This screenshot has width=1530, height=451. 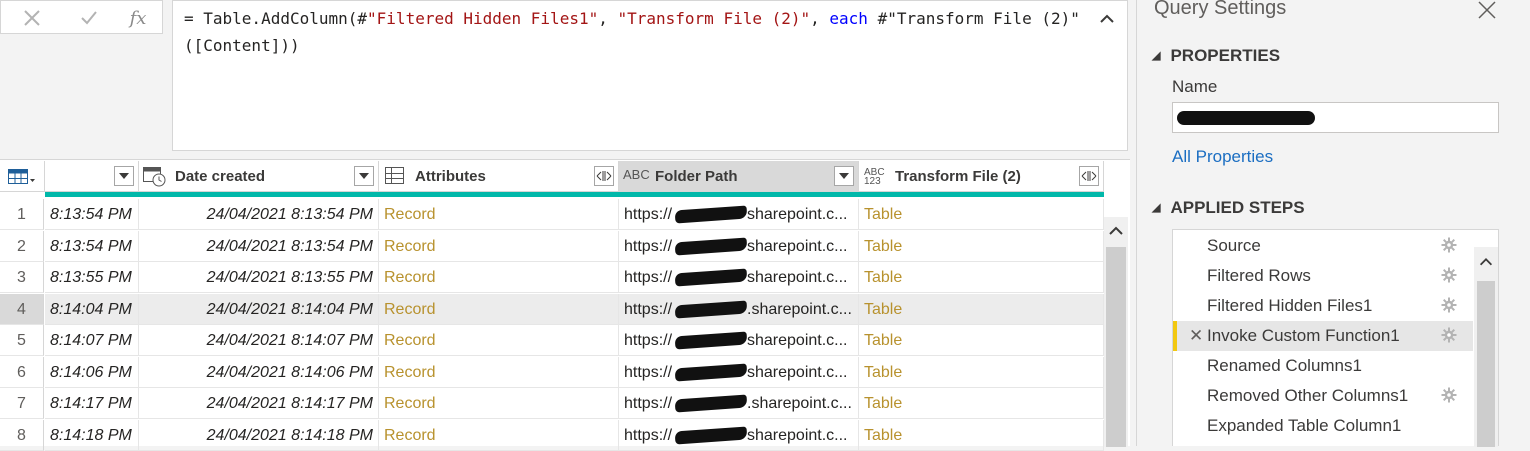 I want to click on applied-step: ✕ Invoke Custom Function1, so click(x=1323, y=336).